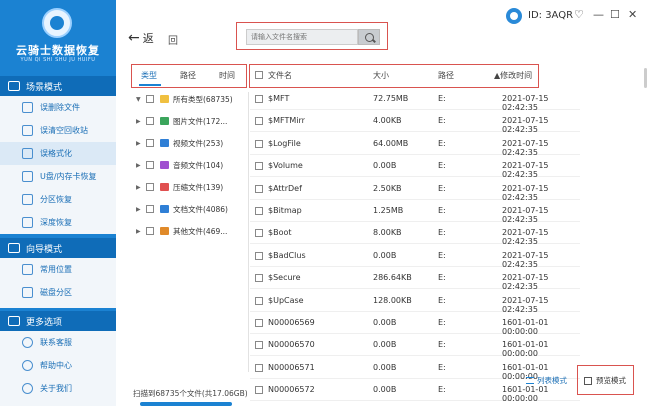 The image size is (650, 406). What do you see at coordinates (58, 130) in the screenshot?
I see `sidebar-item-recycle-bin: 误清空回收站` at bounding box center [58, 130].